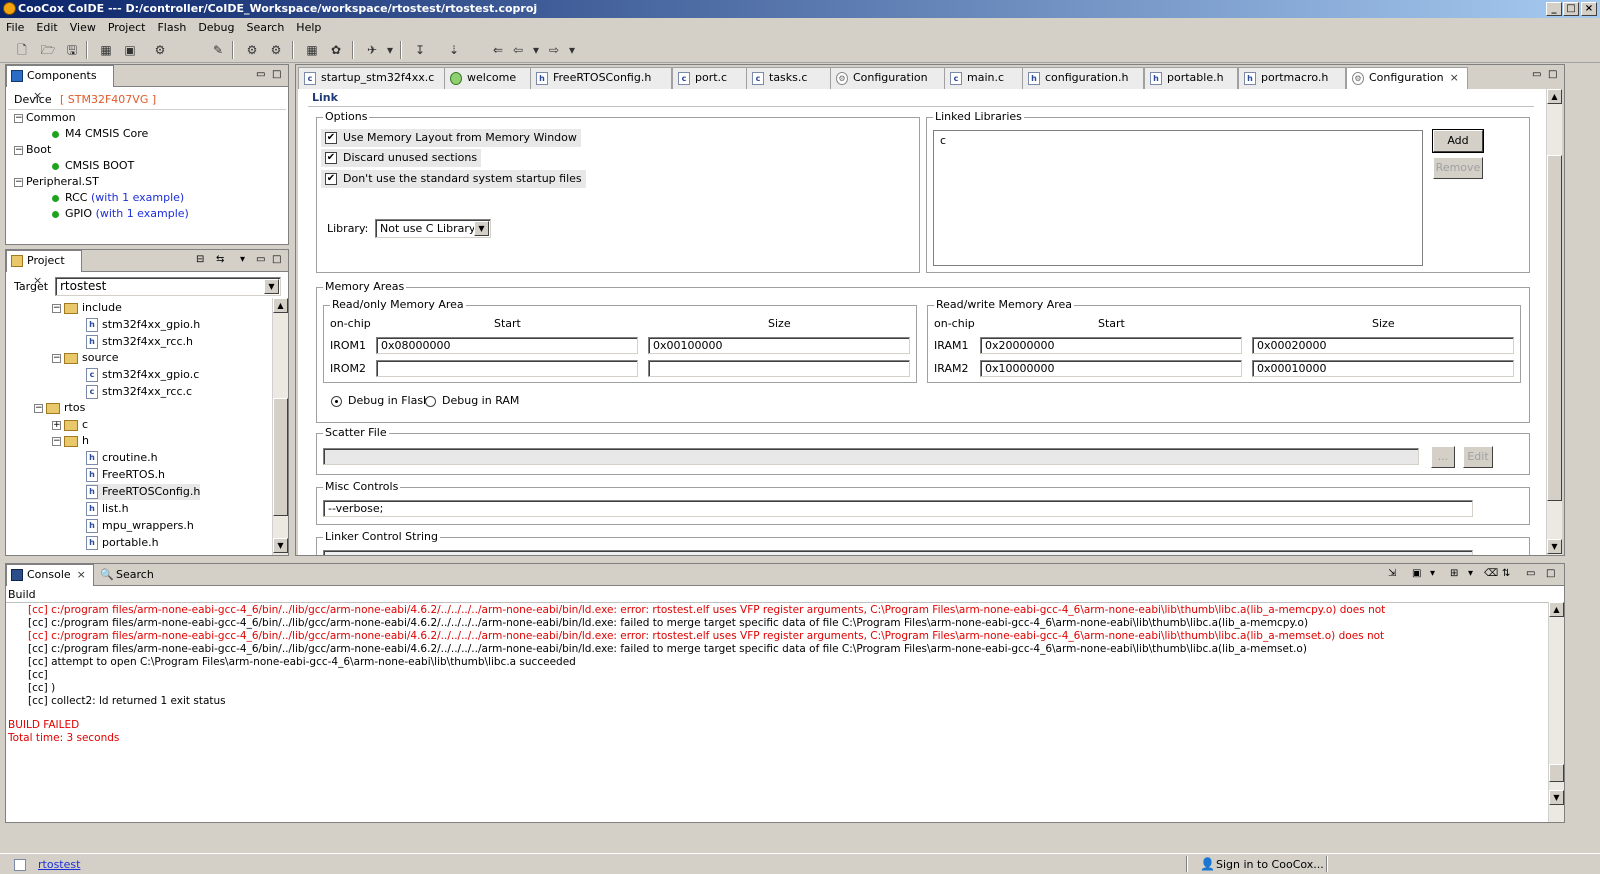  Describe the element at coordinates (87, 308) in the screenshot. I see `tree-folder-include: − include` at that location.